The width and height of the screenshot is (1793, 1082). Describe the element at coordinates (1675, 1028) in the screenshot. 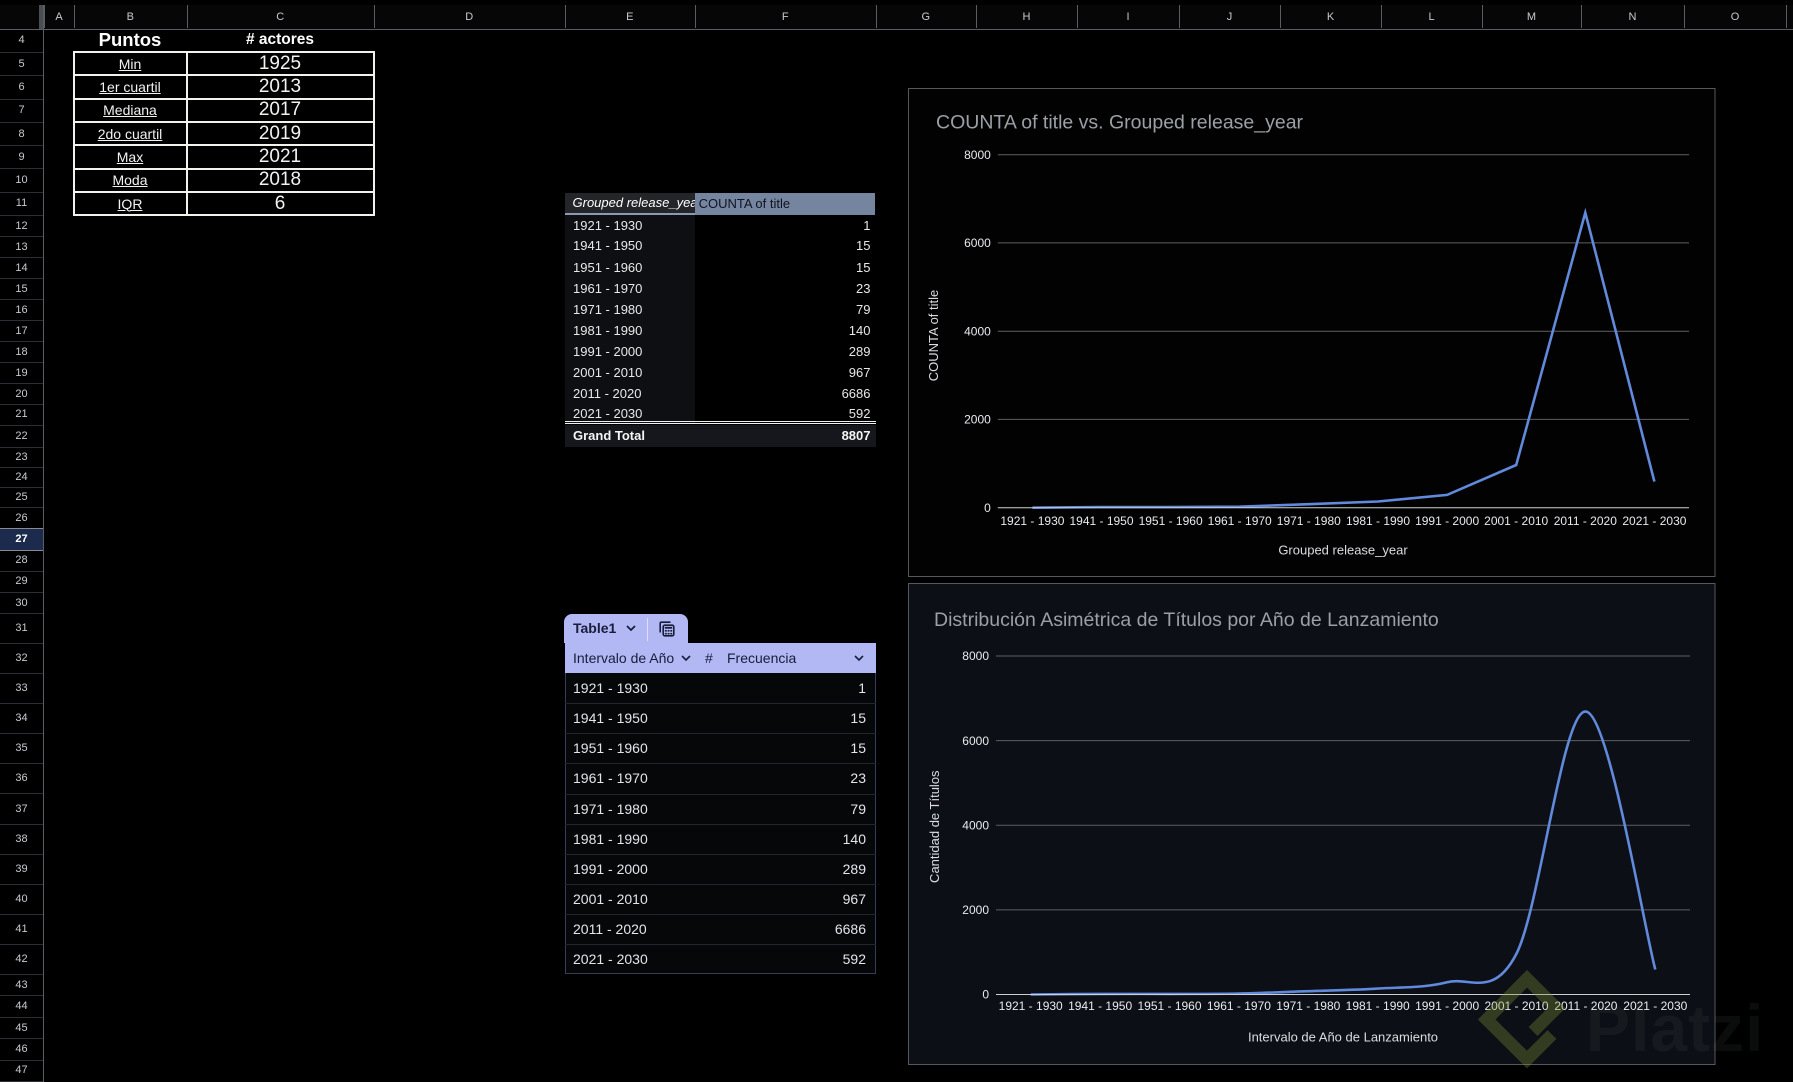

I see `svg-text: Platzi` at that location.